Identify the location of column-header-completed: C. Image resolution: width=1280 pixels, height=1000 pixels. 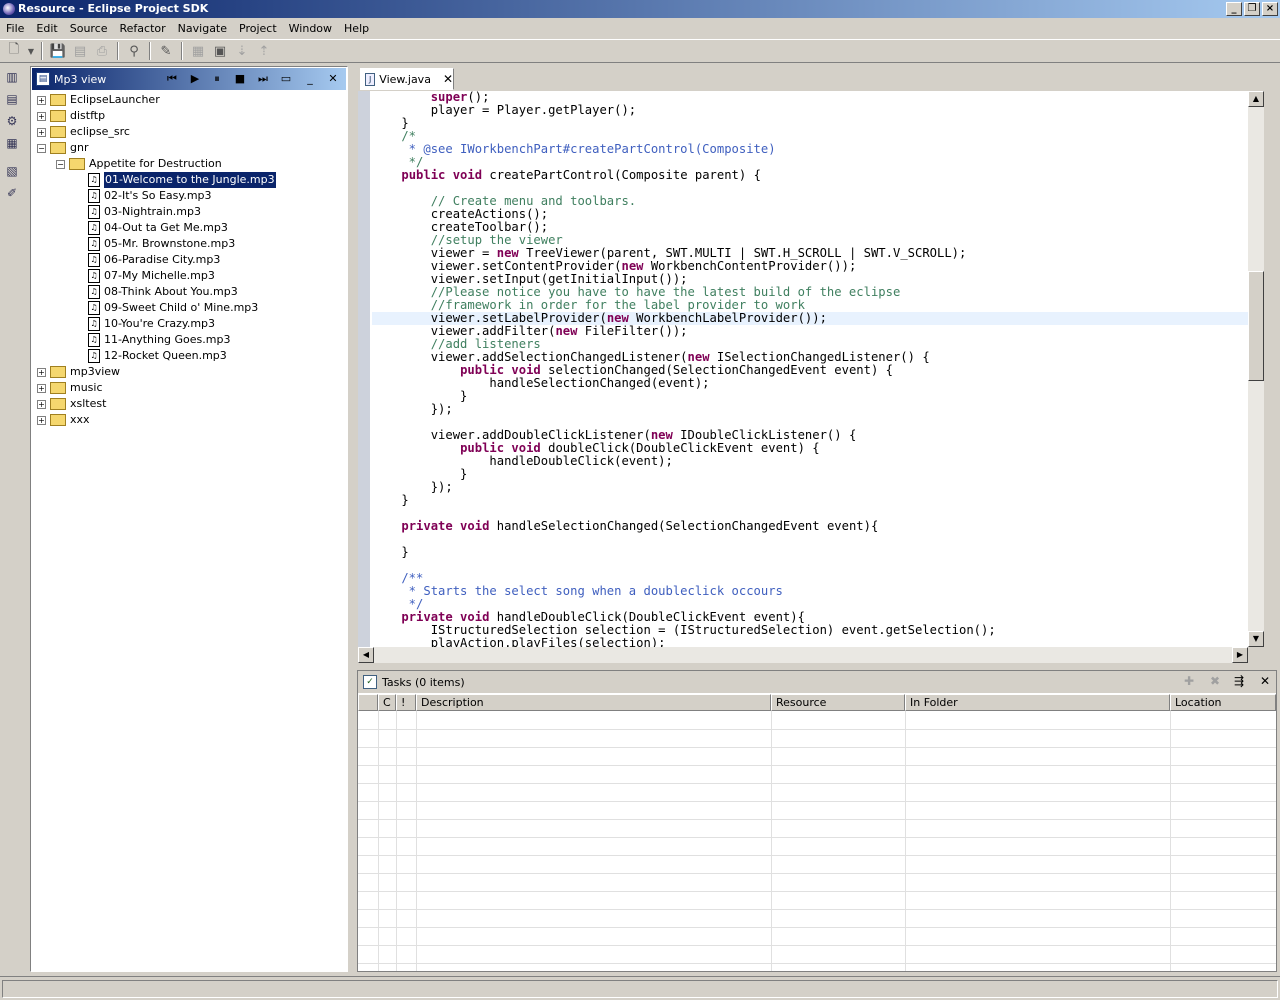
(387, 702).